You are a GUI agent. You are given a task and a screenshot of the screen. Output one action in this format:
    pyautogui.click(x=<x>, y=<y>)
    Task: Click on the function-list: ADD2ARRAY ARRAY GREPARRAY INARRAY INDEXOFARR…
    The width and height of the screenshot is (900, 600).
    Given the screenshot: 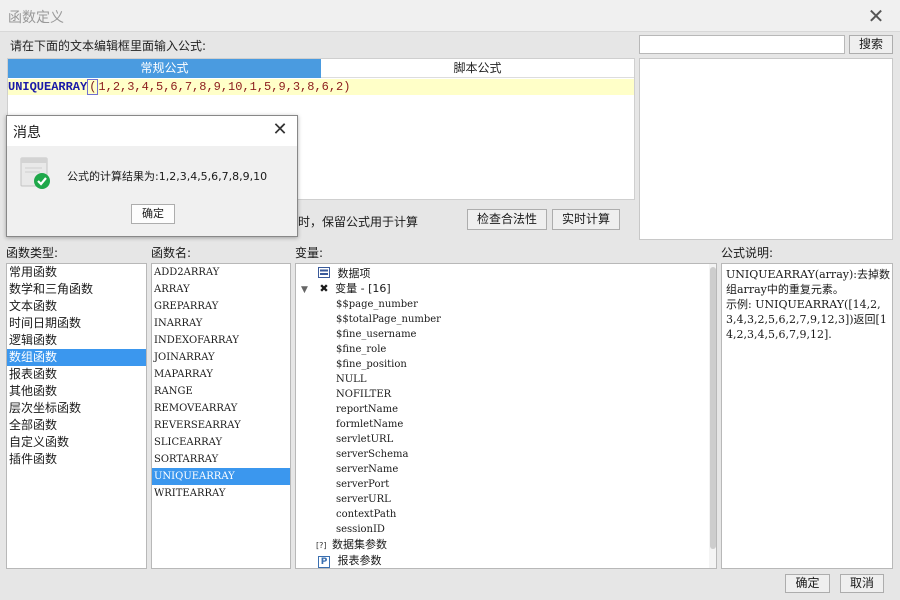 What is the action you would take?
    pyautogui.click(x=221, y=416)
    